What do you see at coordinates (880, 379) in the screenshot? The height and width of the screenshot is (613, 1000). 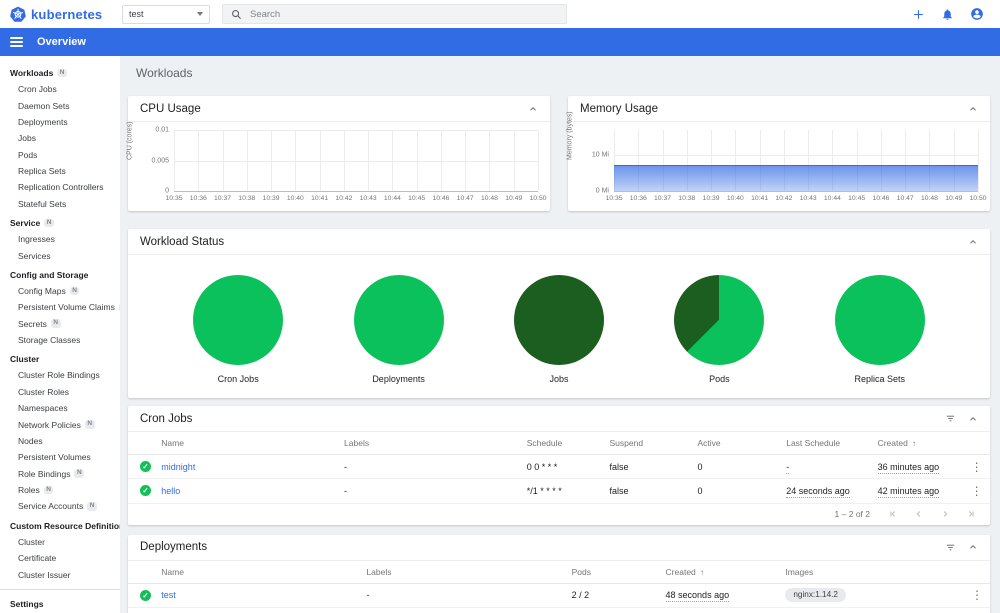 I see `pie-label: Replica Sets` at bounding box center [880, 379].